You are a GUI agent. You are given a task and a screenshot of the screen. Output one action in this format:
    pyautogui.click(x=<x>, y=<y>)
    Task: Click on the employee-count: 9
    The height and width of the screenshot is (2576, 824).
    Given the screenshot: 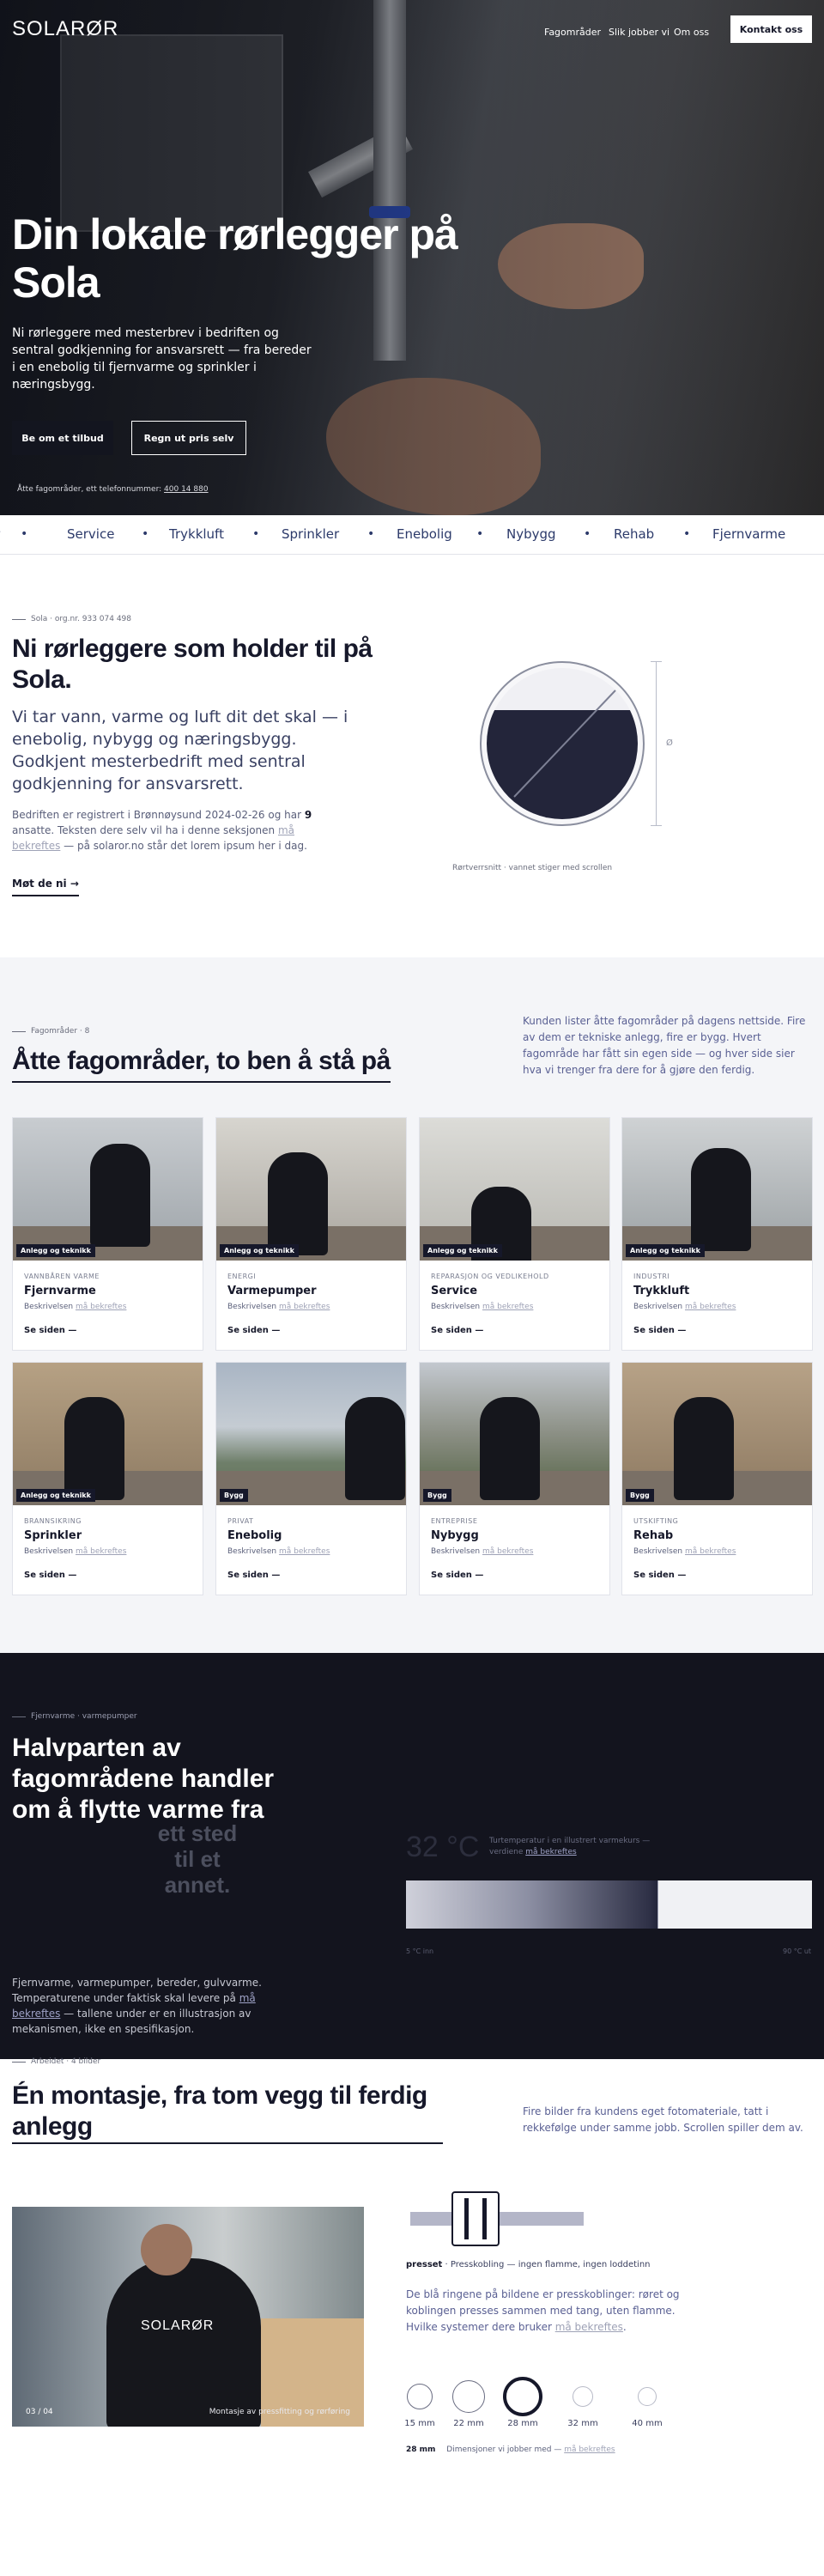 What is the action you would take?
    pyautogui.click(x=308, y=815)
    